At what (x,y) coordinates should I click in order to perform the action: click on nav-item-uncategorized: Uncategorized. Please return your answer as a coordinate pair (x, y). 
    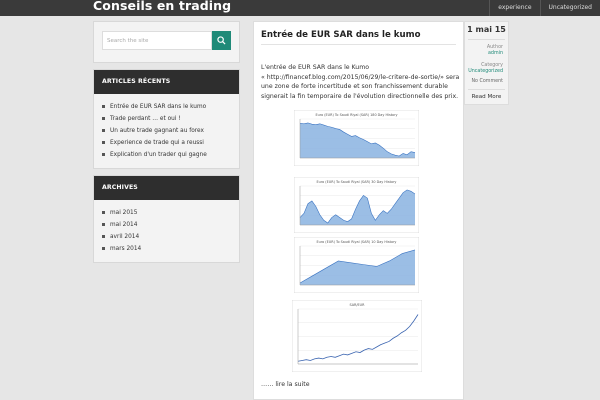
    Looking at the image, I should click on (569, 8).